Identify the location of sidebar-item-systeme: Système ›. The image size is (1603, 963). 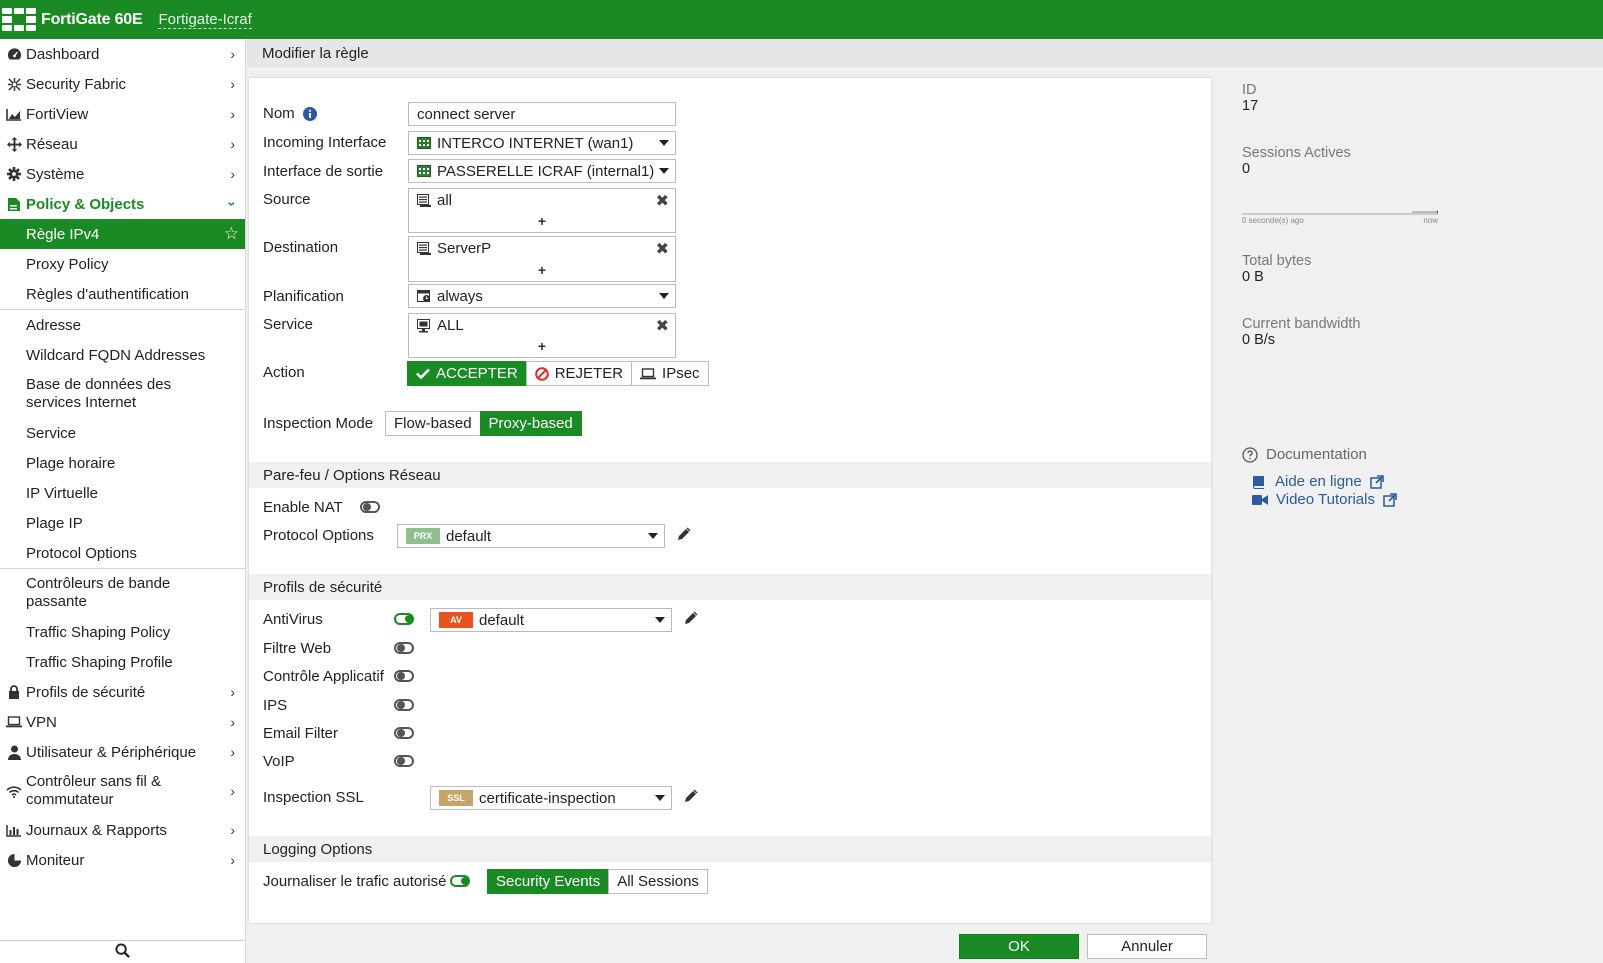
(122, 174).